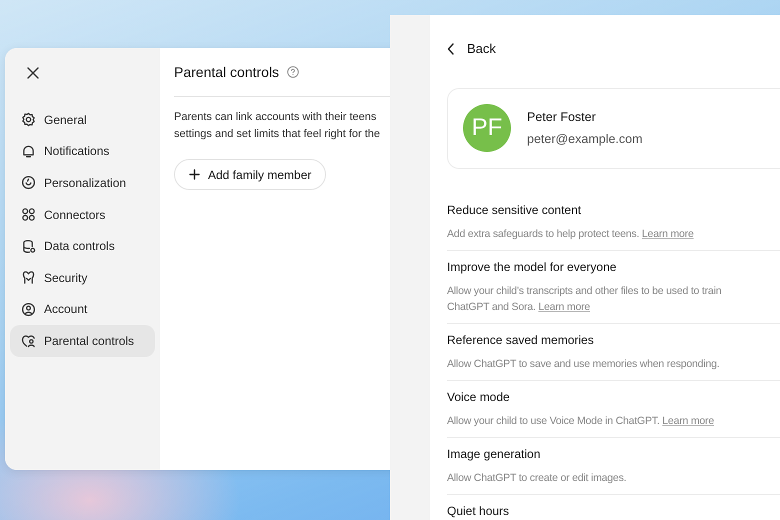 The width and height of the screenshot is (780, 520). What do you see at coordinates (478, 510) in the screenshot?
I see `setting-title: Quiet hours` at bounding box center [478, 510].